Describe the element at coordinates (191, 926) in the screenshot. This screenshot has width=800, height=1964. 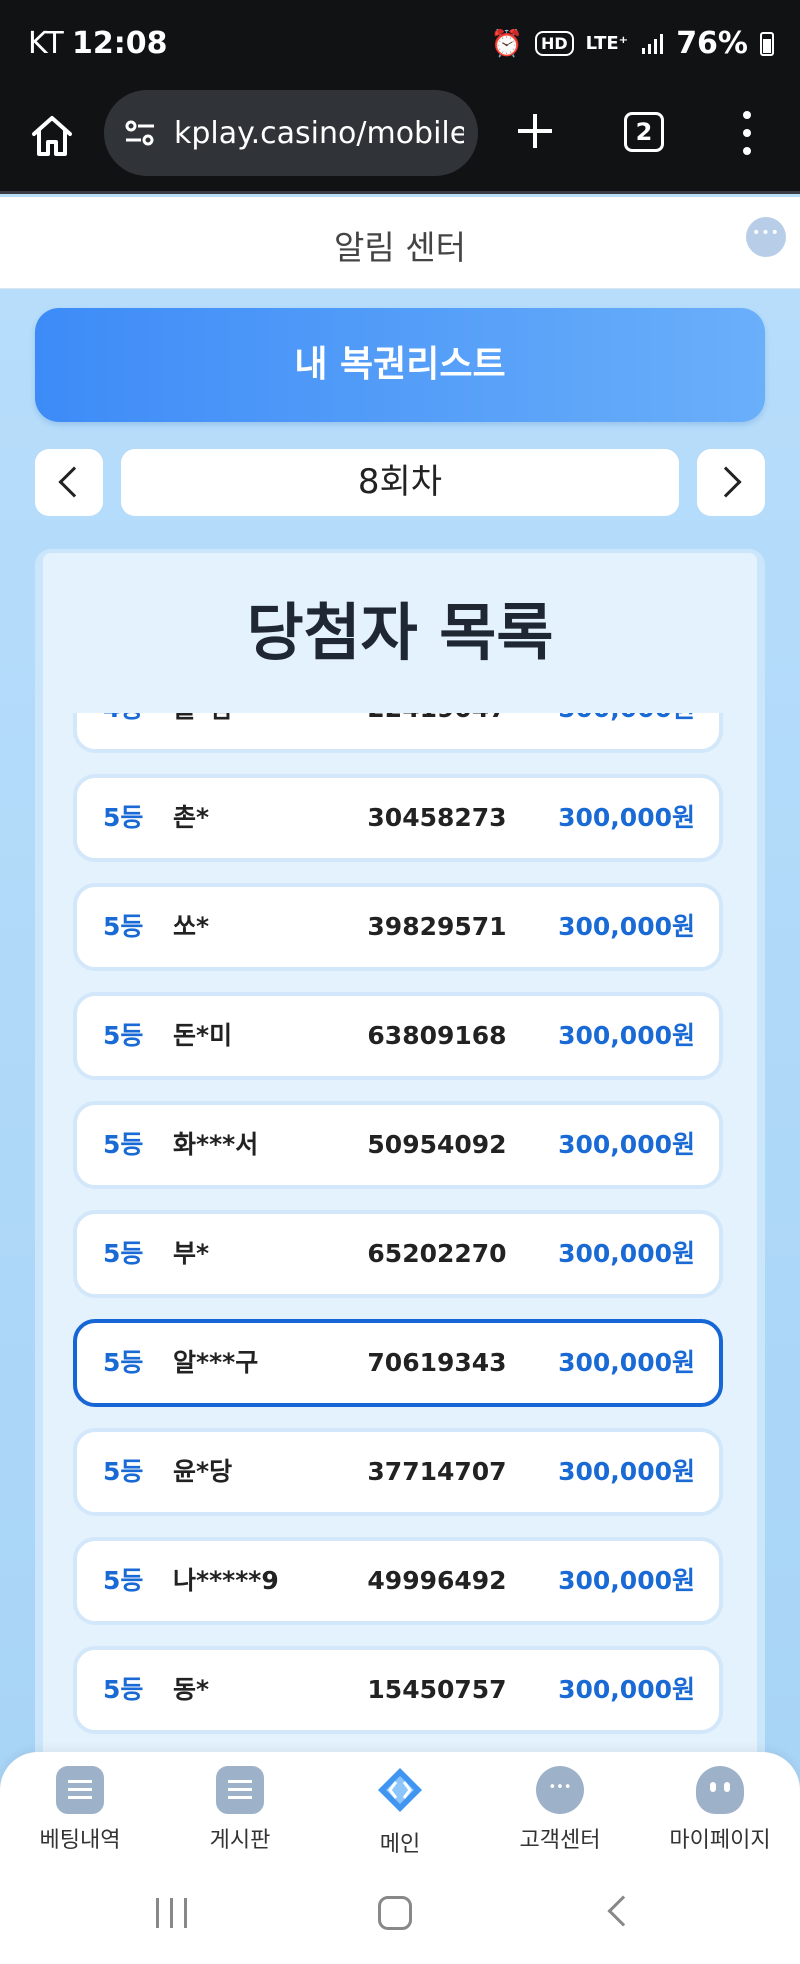
I see `winner-name: 쏘*` at that location.